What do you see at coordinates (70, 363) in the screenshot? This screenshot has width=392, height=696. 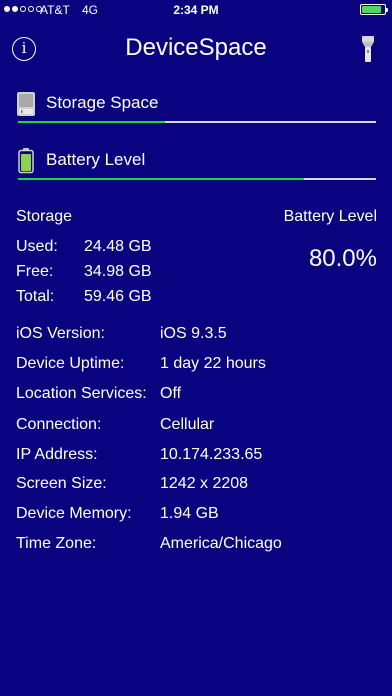 I see `info-key: Device Uptime:` at bounding box center [70, 363].